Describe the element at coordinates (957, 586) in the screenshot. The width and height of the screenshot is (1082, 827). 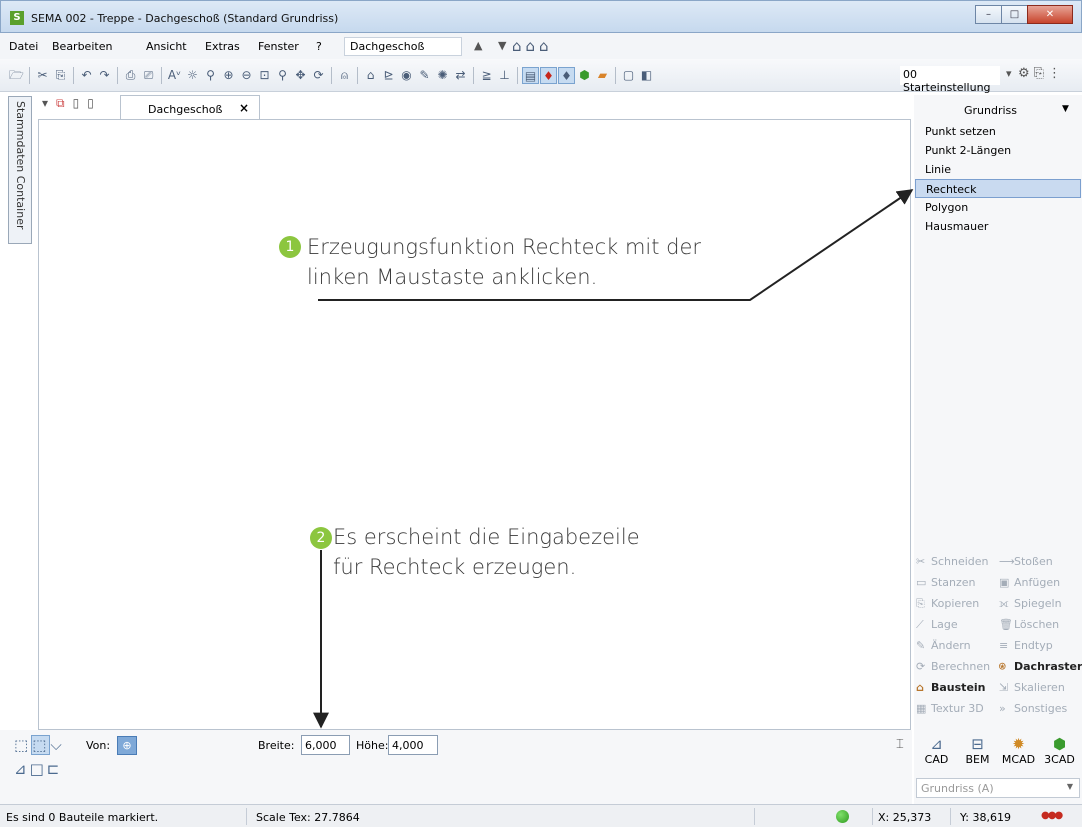
I see `tool-stanzen: ▭ Stanzen` at that location.